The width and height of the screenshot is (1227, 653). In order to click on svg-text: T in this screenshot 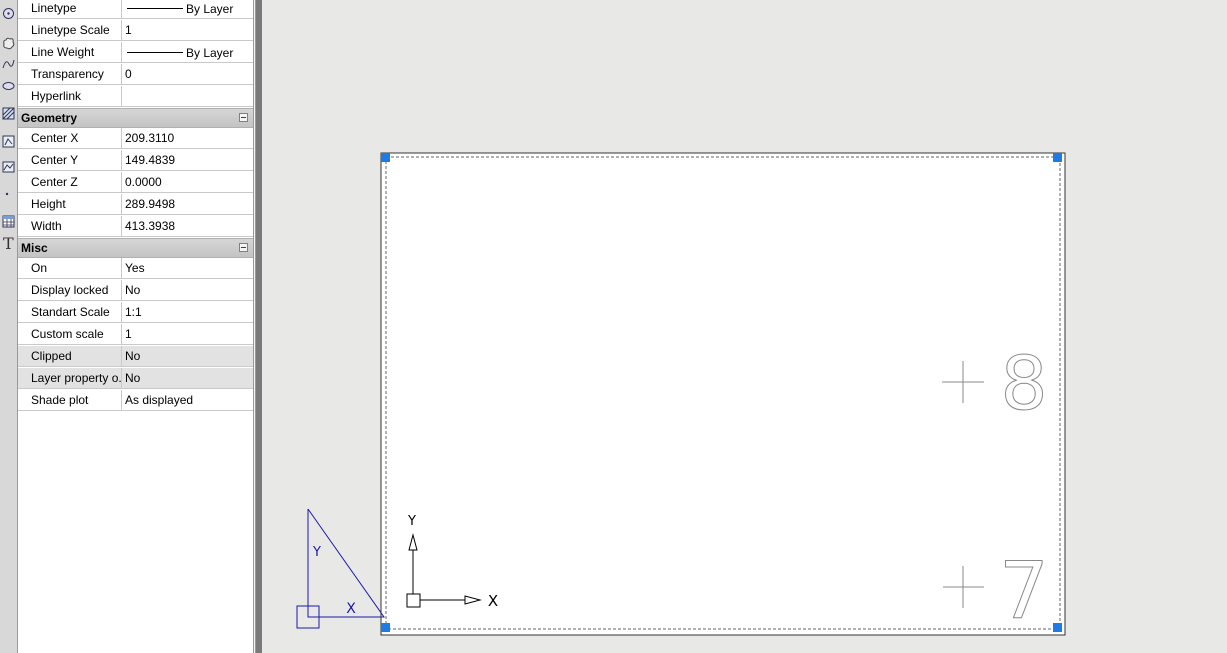, I will do `click(8, 243)`.